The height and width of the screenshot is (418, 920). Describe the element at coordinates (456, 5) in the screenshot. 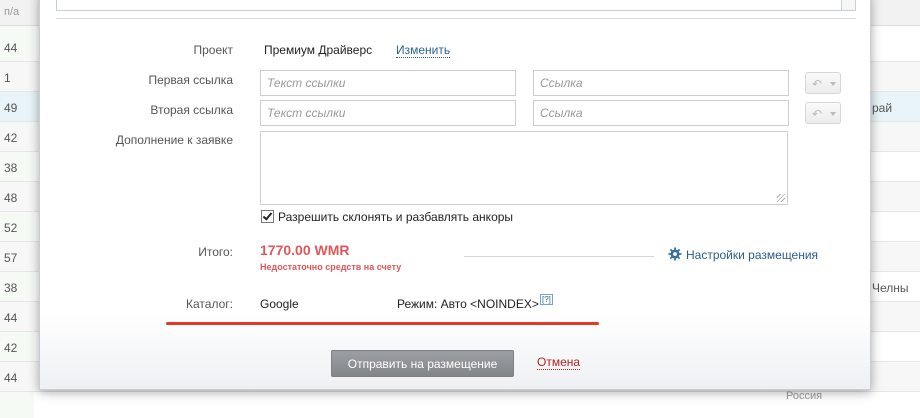

I see `top-field` at that location.